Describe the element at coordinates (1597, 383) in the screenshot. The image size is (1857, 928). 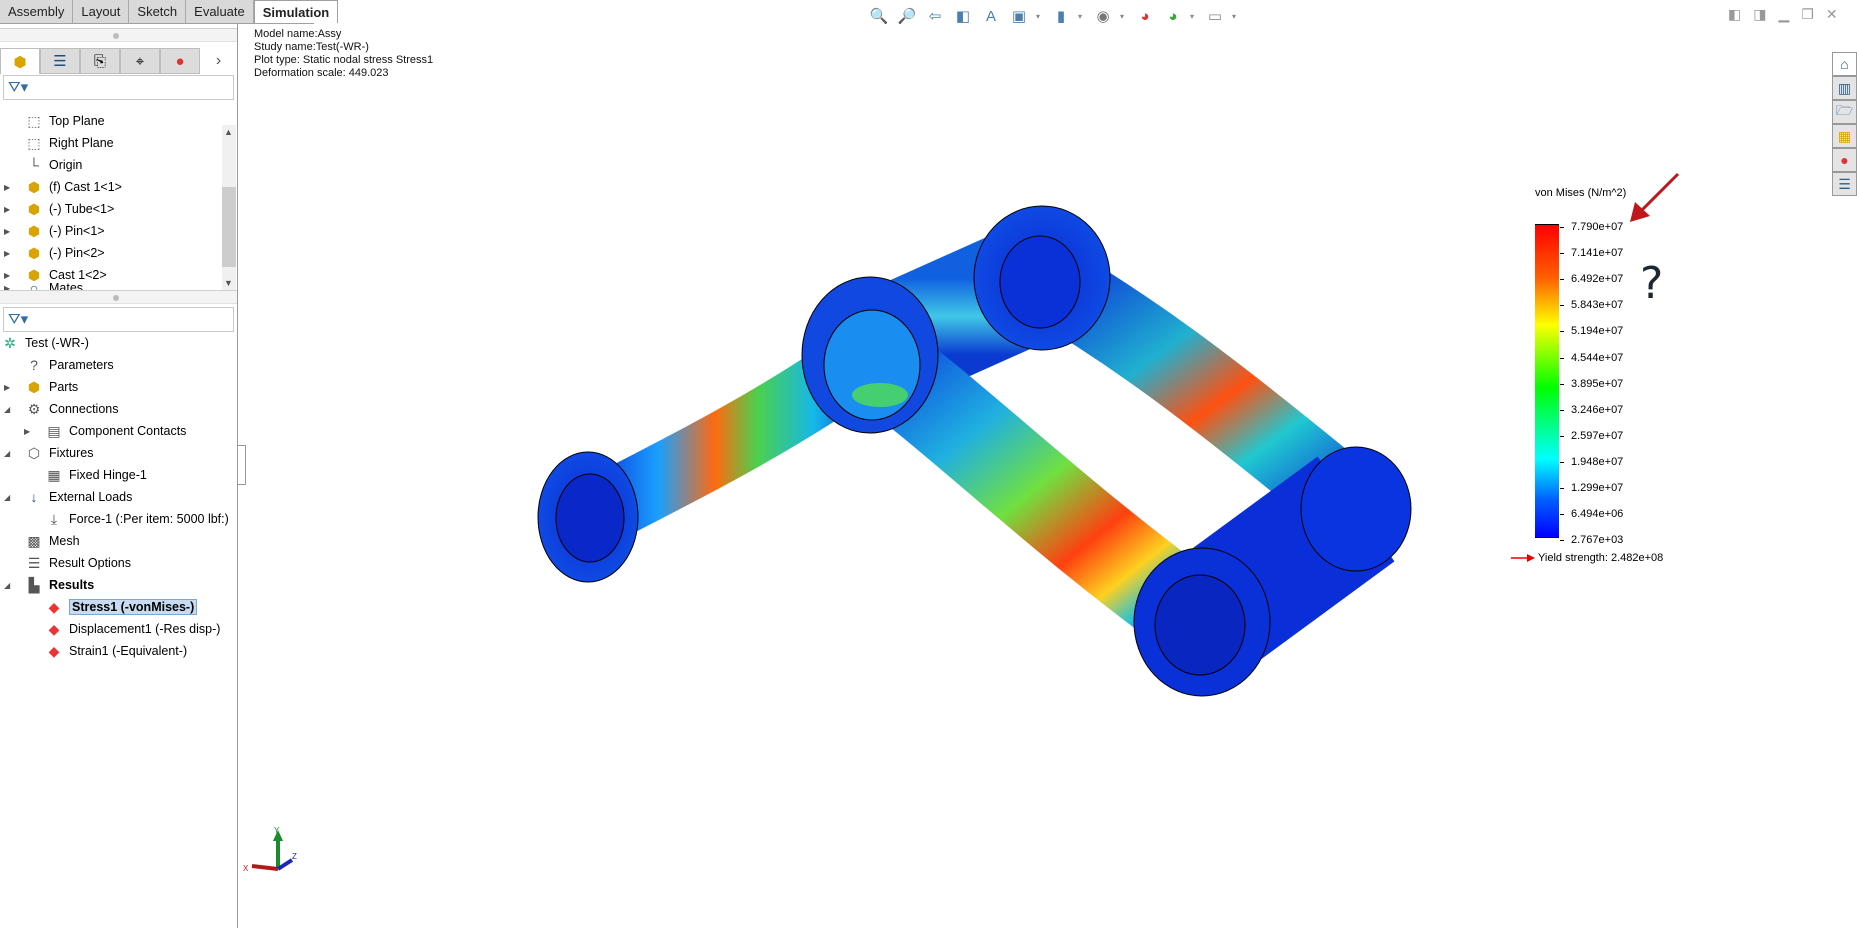
I see `legend-label: 3.895e+07` at that location.